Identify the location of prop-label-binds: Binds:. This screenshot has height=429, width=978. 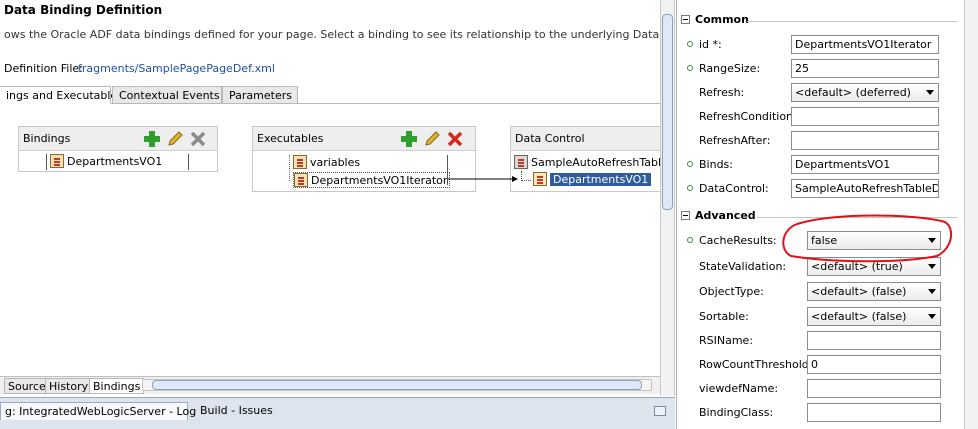
(716, 164).